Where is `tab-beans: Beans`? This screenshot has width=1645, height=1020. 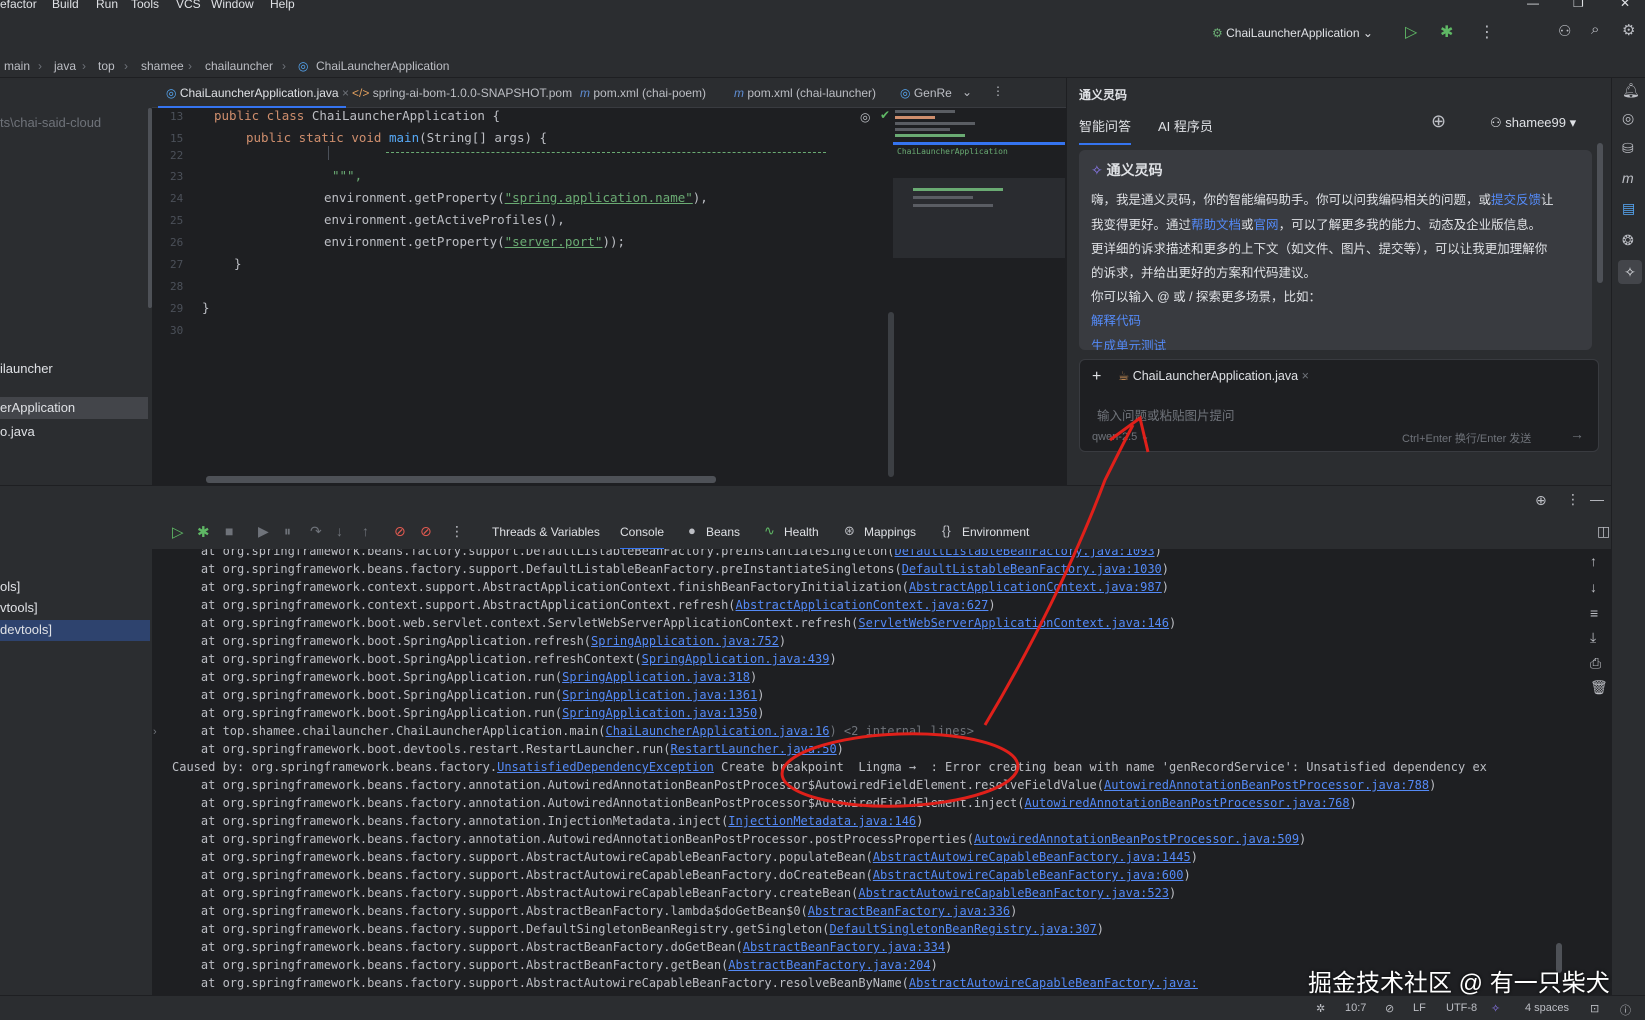 tab-beans: Beans is located at coordinates (723, 532).